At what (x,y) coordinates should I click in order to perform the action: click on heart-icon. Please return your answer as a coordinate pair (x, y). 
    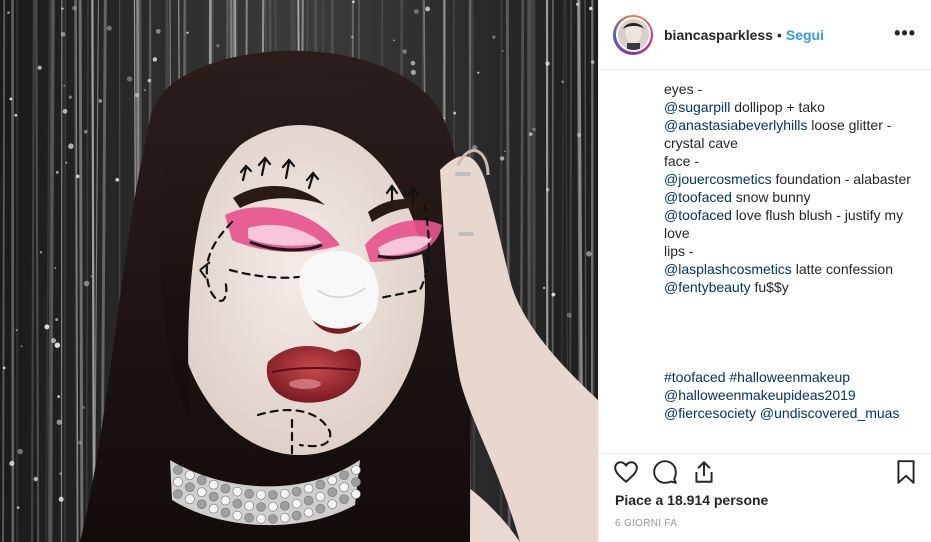
    Looking at the image, I should click on (626, 474).